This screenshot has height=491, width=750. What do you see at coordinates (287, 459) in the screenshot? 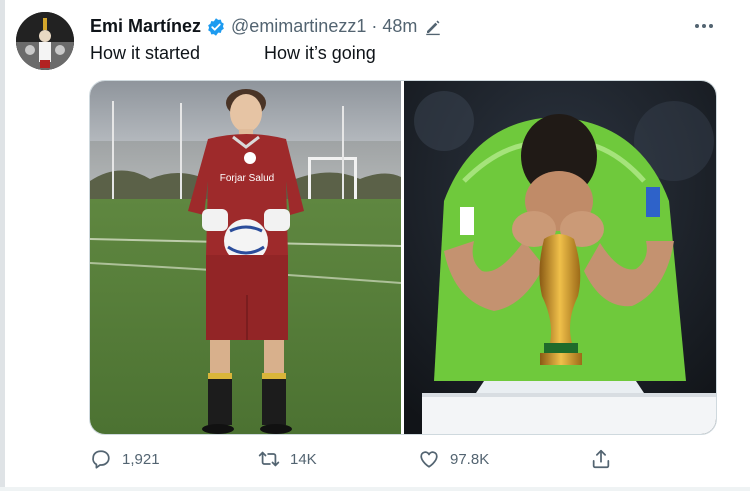
I see `retweet-button: 14K` at bounding box center [287, 459].